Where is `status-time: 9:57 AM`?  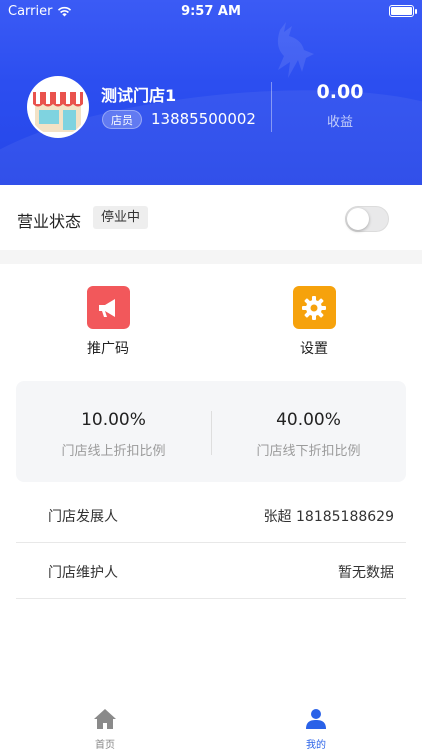 status-time: 9:57 AM is located at coordinates (211, 11).